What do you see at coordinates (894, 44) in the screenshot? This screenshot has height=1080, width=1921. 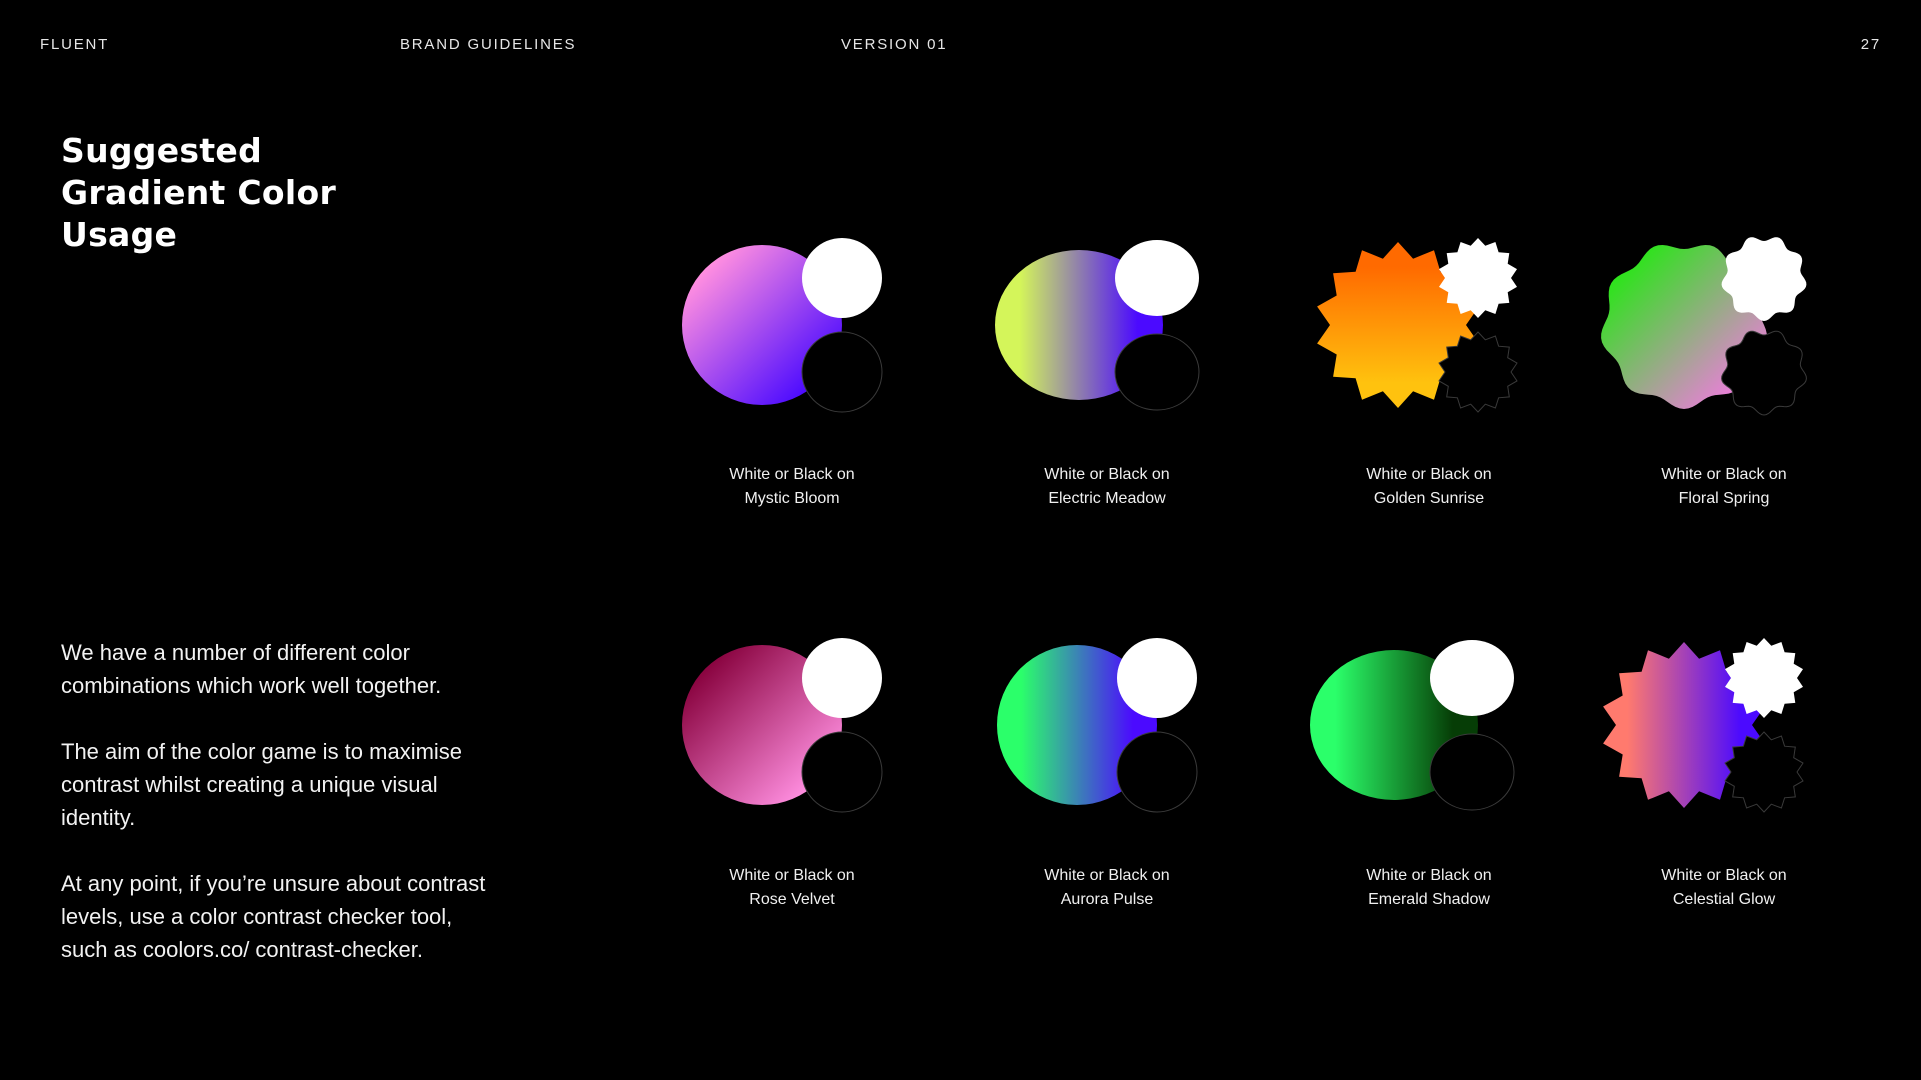 I see `header-version: VERSION 01` at bounding box center [894, 44].